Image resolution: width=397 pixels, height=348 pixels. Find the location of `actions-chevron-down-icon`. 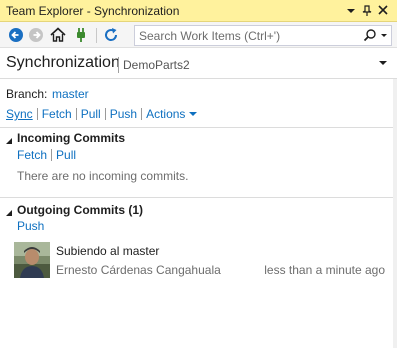

actions-chevron-down-icon is located at coordinates (193, 114).